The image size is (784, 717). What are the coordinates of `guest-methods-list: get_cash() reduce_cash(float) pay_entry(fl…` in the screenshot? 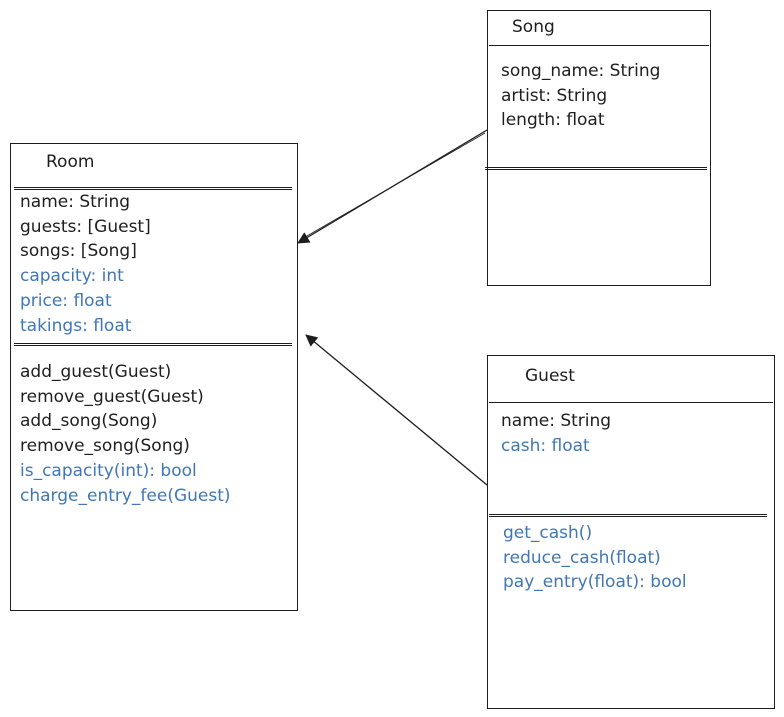 It's located at (595, 558).